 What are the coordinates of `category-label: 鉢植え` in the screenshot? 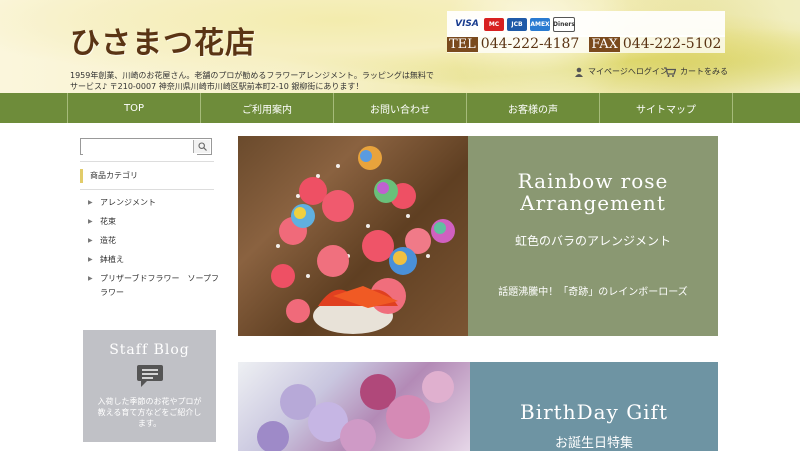 It's located at (112, 259).